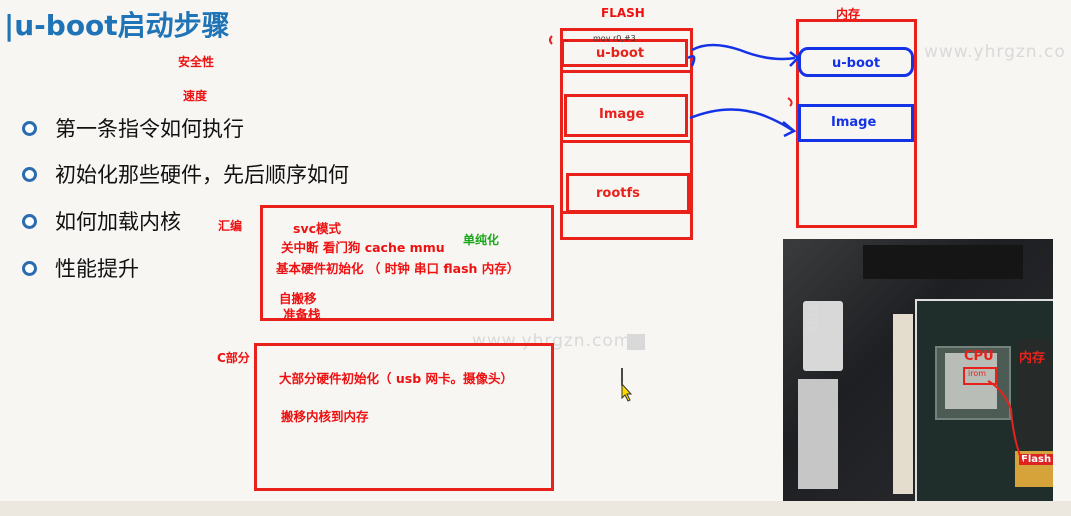 The image size is (1071, 516). I want to click on bullet-item: 性能提升, so click(80, 268).